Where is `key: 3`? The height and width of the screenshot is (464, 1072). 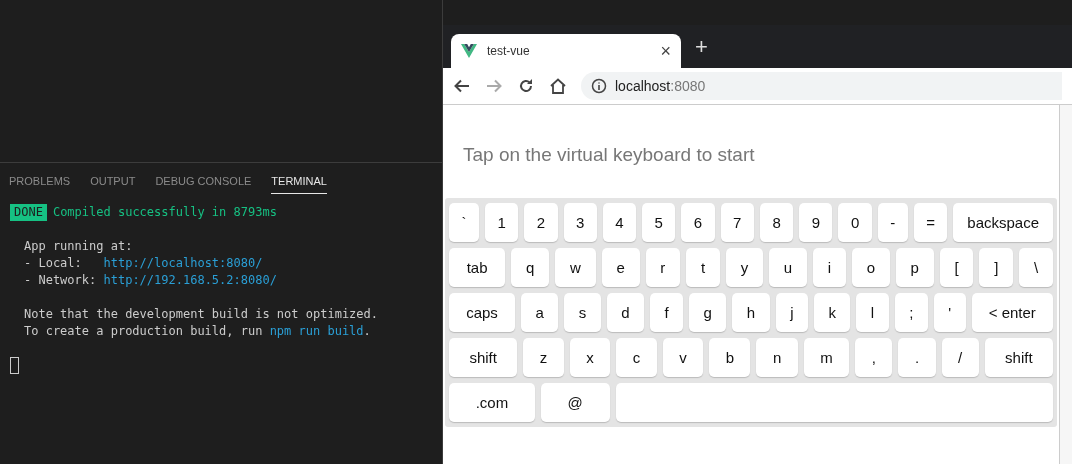
key: 3 is located at coordinates (580, 222).